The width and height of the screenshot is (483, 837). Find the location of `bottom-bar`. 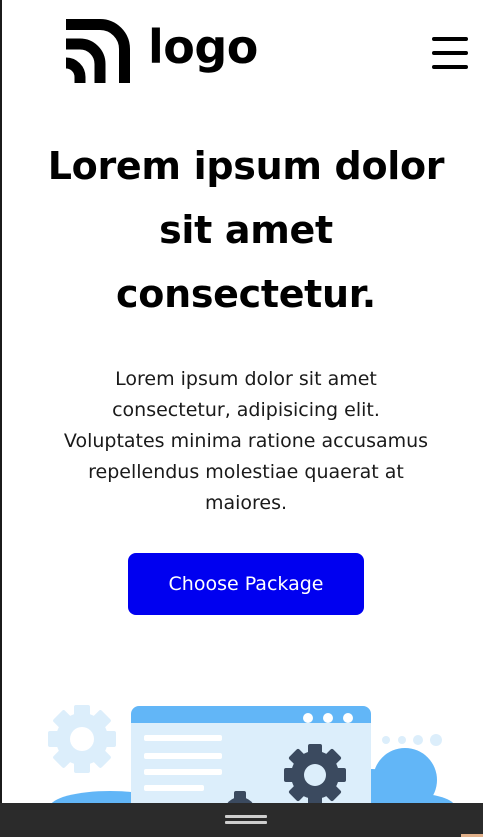

bottom-bar is located at coordinates (241, 820).